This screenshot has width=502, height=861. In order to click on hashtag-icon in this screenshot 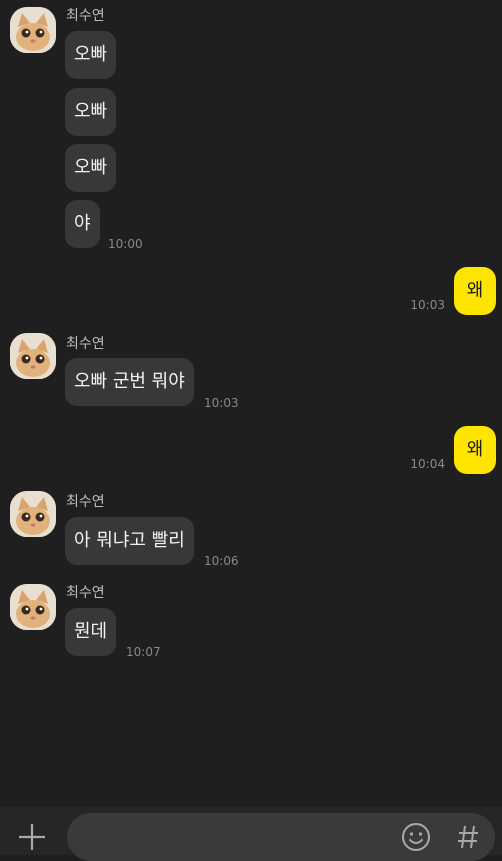, I will do `click(468, 837)`.